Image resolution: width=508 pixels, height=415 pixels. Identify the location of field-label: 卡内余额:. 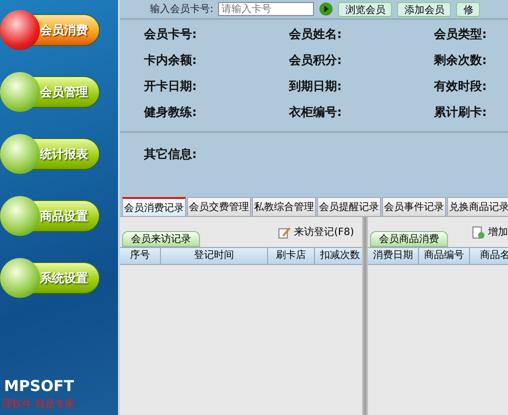
(171, 60).